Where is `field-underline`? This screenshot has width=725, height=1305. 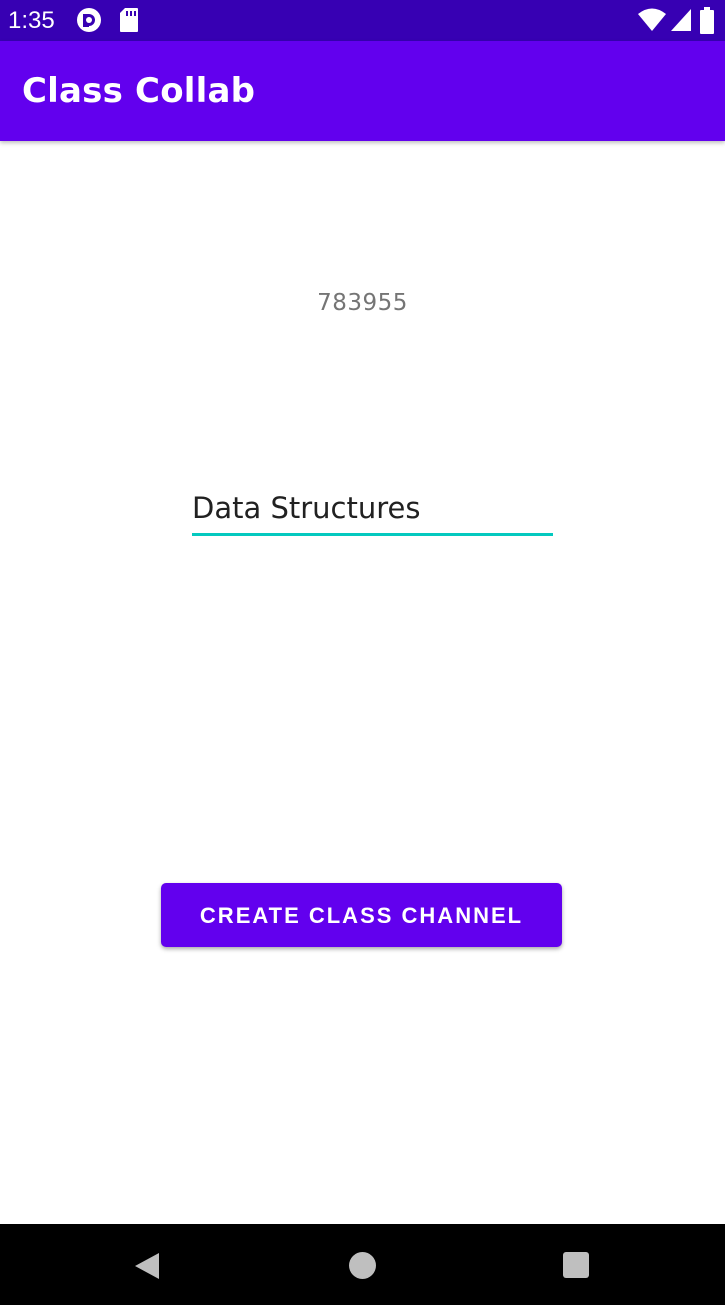
field-underline is located at coordinates (372, 534).